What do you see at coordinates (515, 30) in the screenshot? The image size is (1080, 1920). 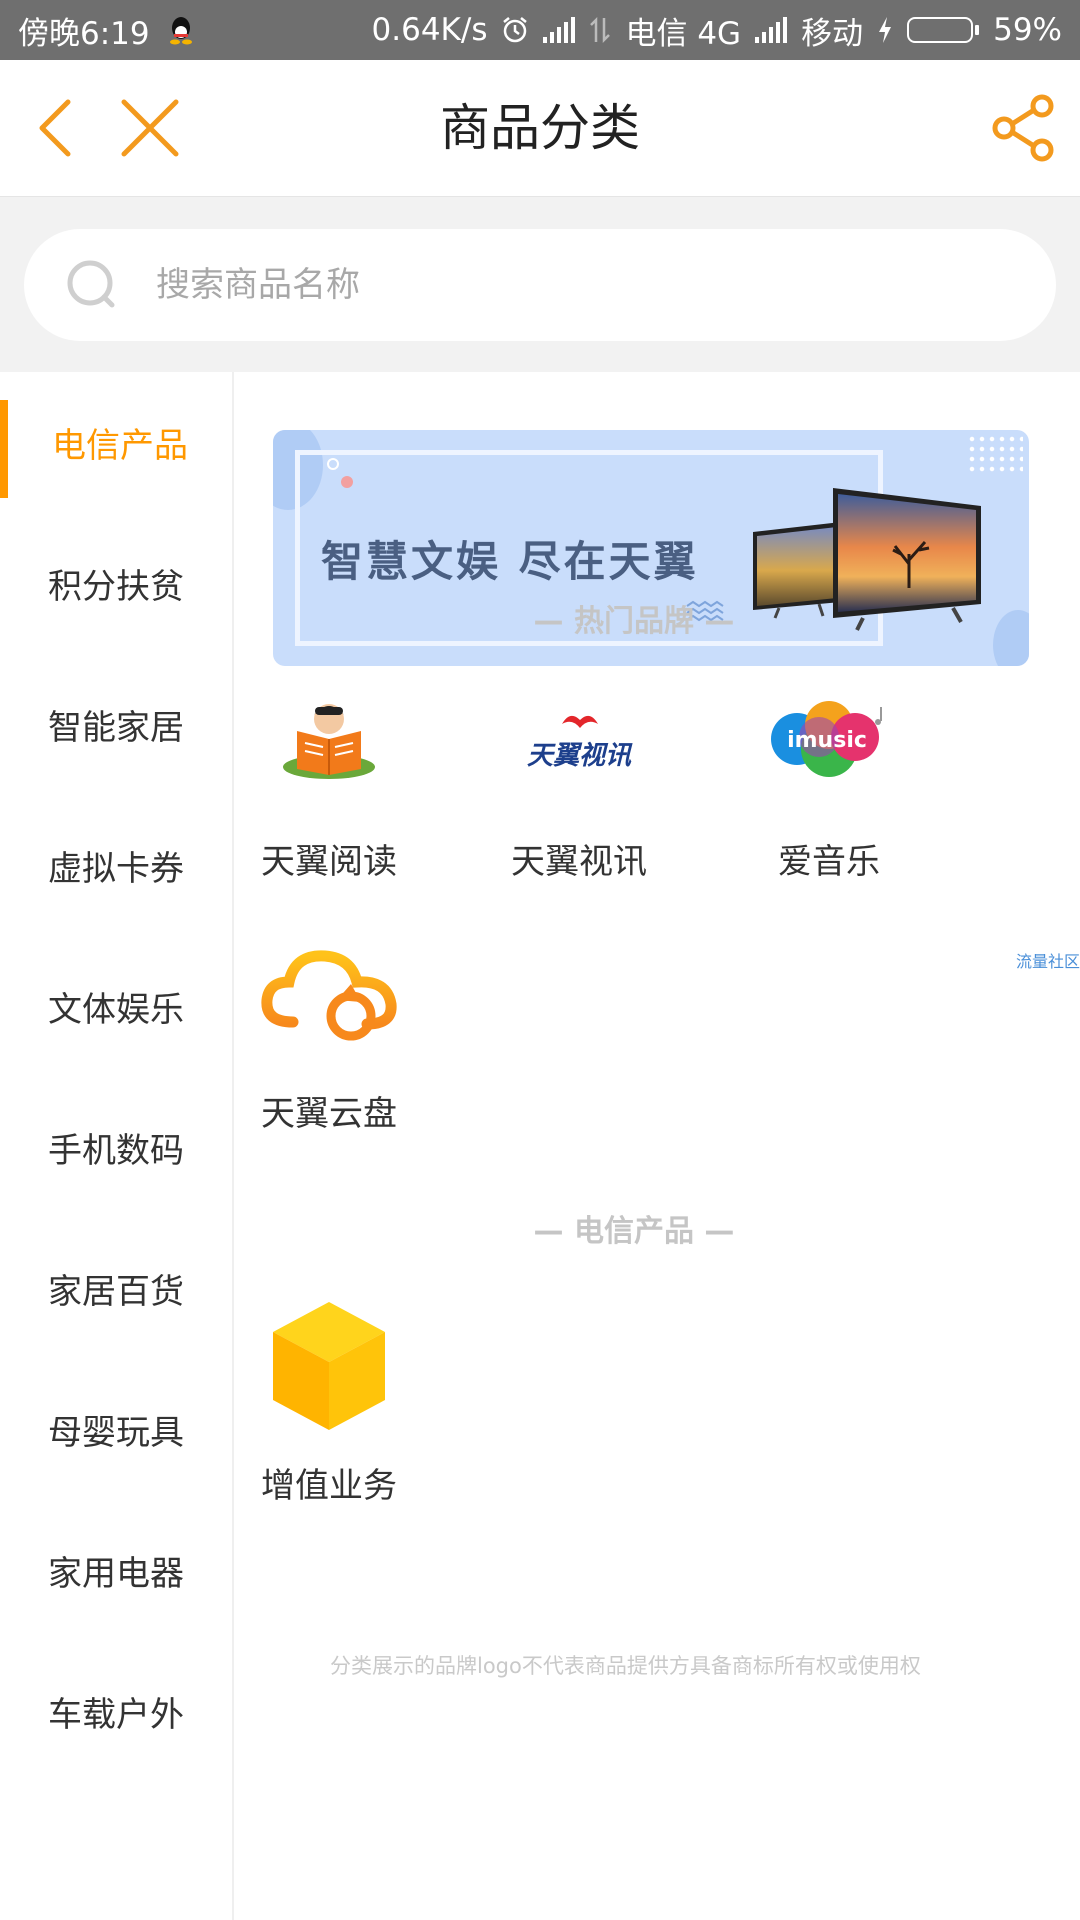 I see `alarm-icon` at bounding box center [515, 30].